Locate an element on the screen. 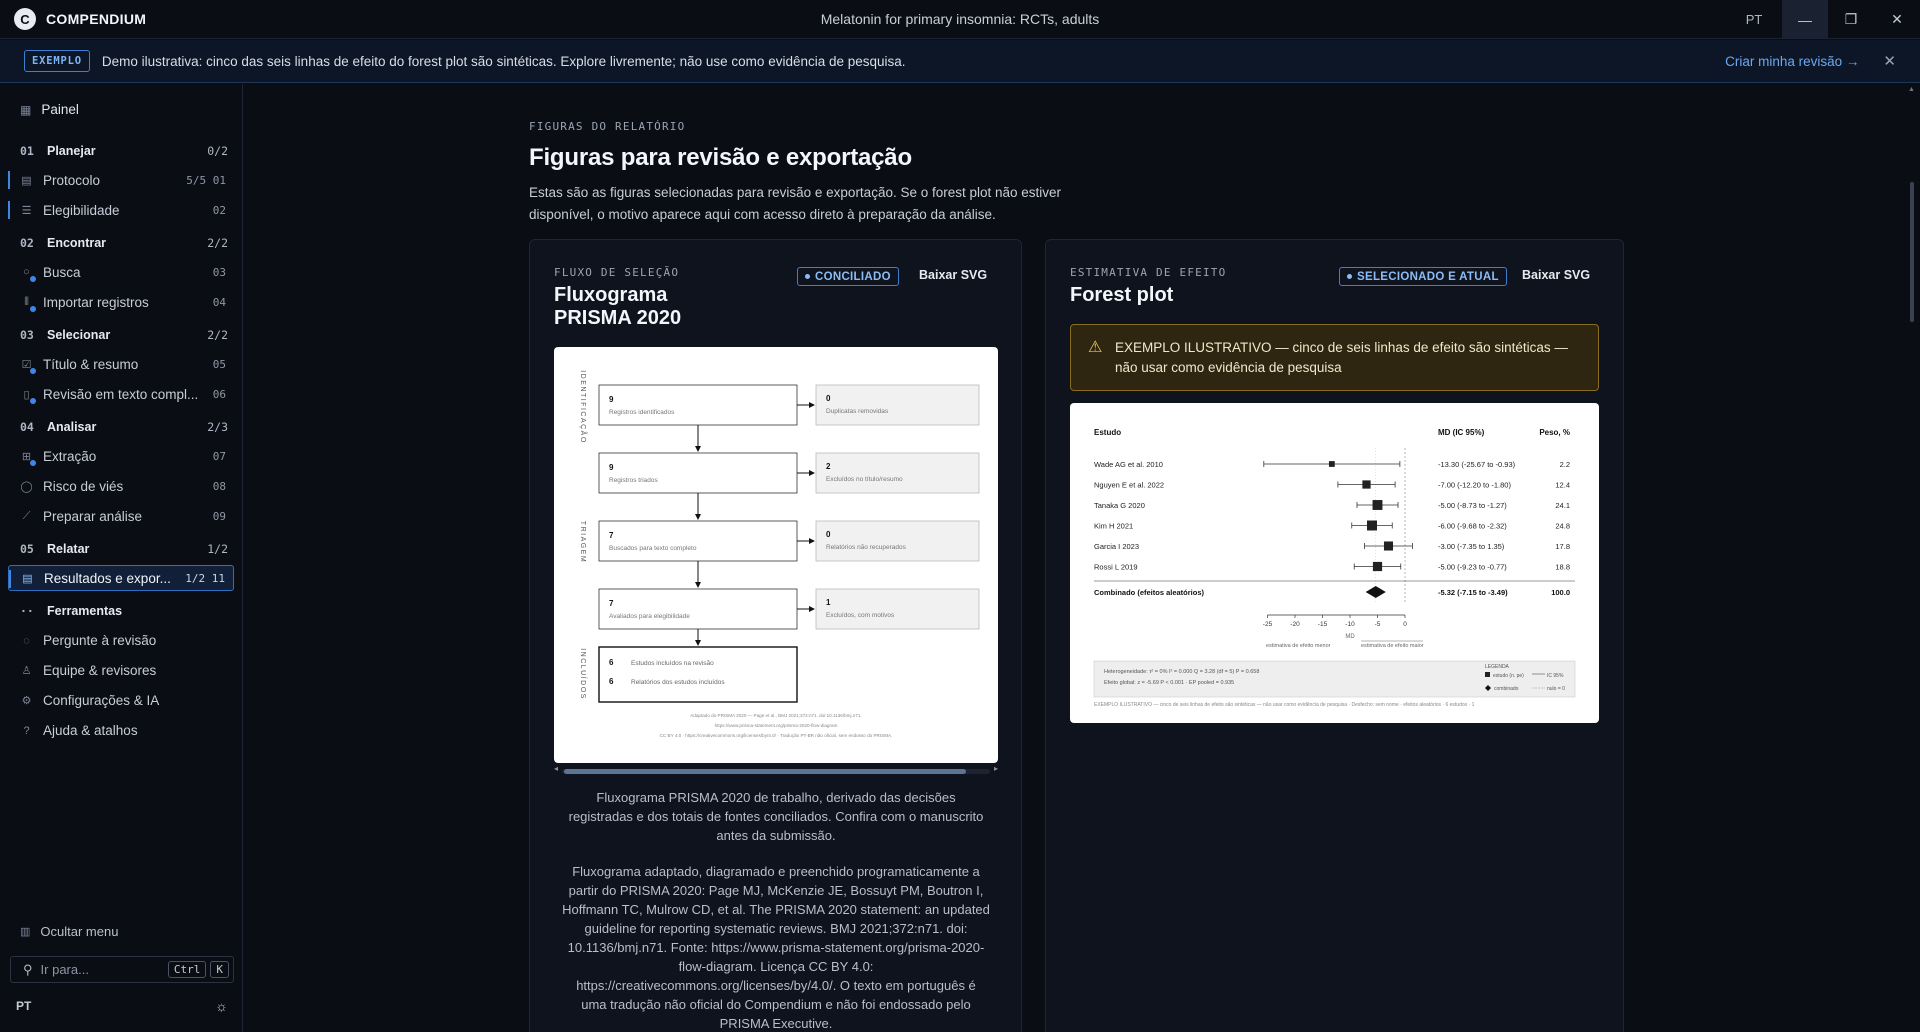 The image size is (1920, 1032). group-number: 04 is located at coordinates (27, 427).